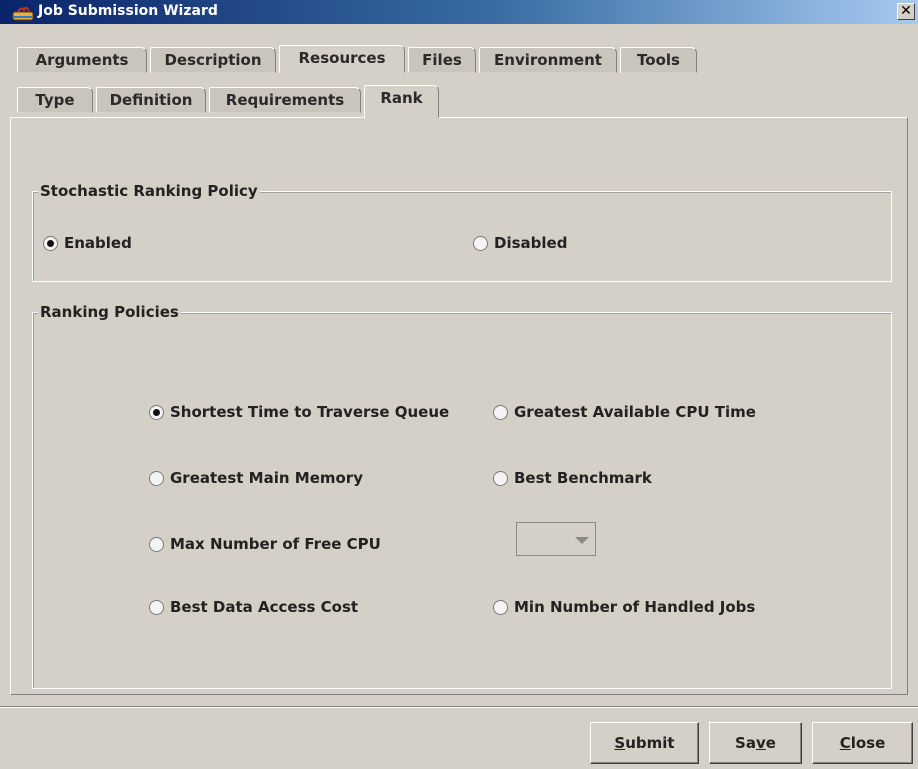  What do you see at coordinates (658, 60) in the screenshot?
I see `tab-tools: Tools` at bounding box center [658, 60].